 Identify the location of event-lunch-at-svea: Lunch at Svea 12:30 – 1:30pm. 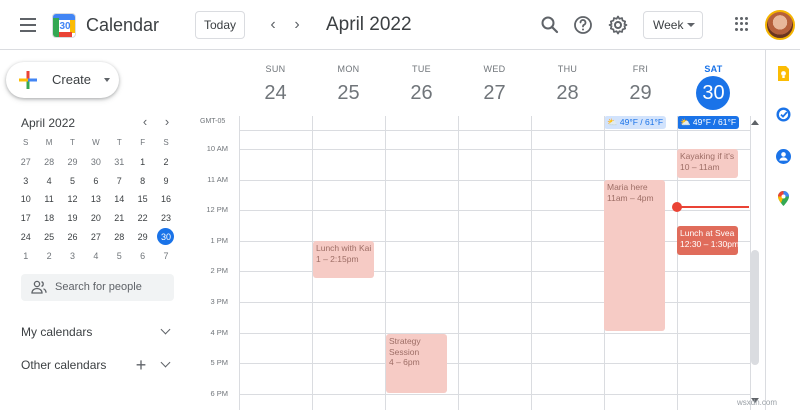
(707, 240).